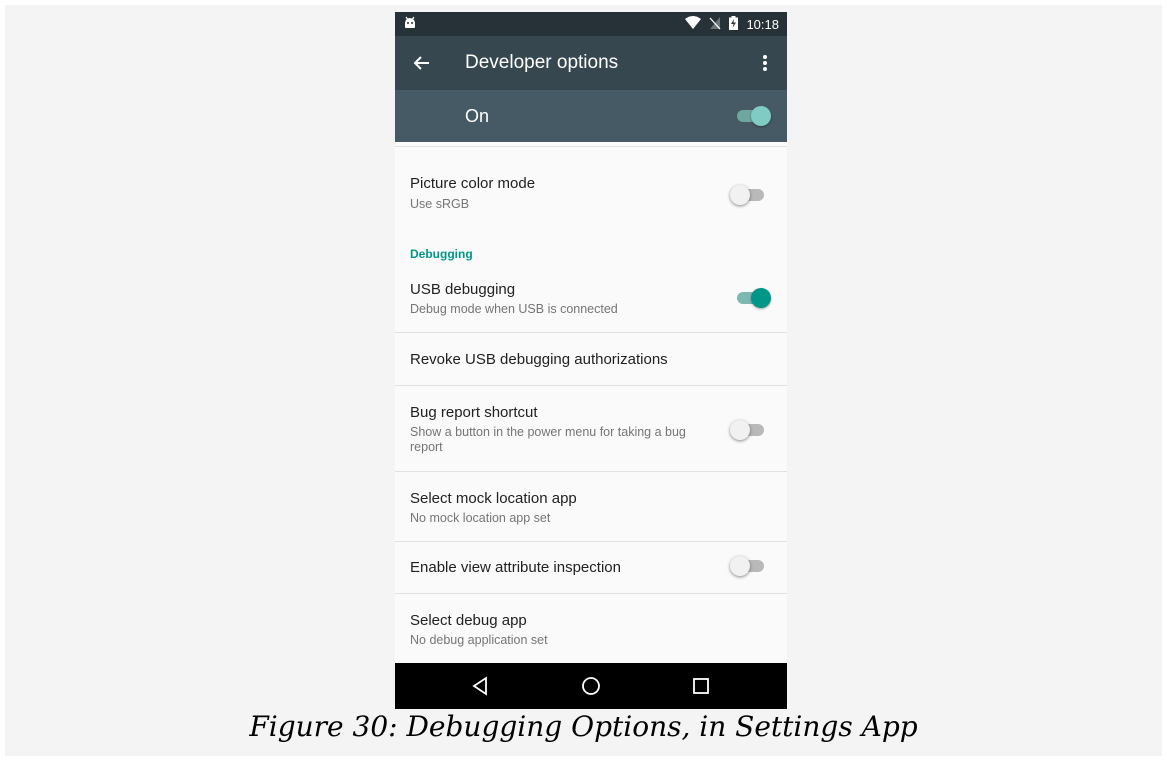 The height and width of the screenshot is (761, 1167). What do you see at coordinates (539, 359) in the screenshot?
I see `row-title: Revoke USB debugging authorizations` at bounding box center [539, 359].